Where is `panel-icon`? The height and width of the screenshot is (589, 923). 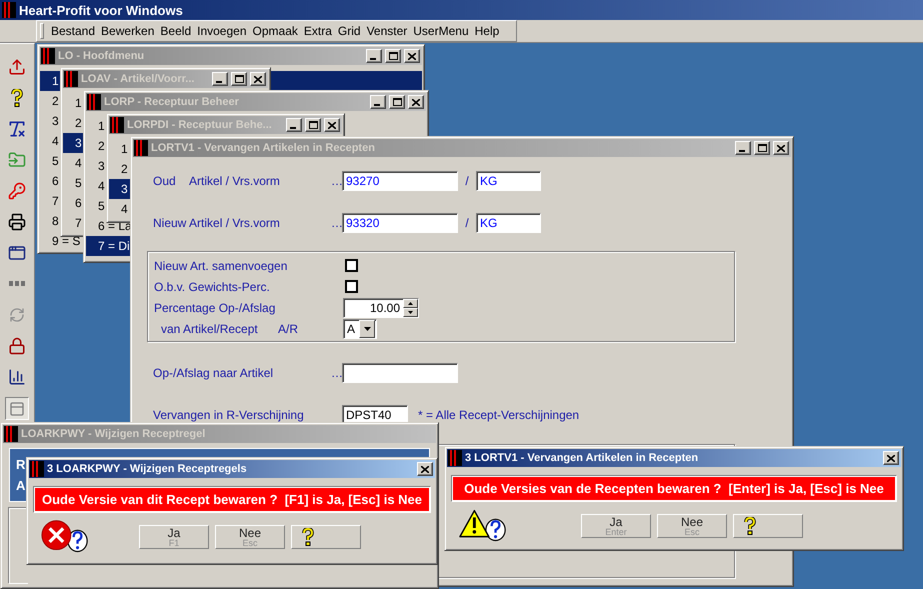 panel-icon is located at coordinates (17, 408).